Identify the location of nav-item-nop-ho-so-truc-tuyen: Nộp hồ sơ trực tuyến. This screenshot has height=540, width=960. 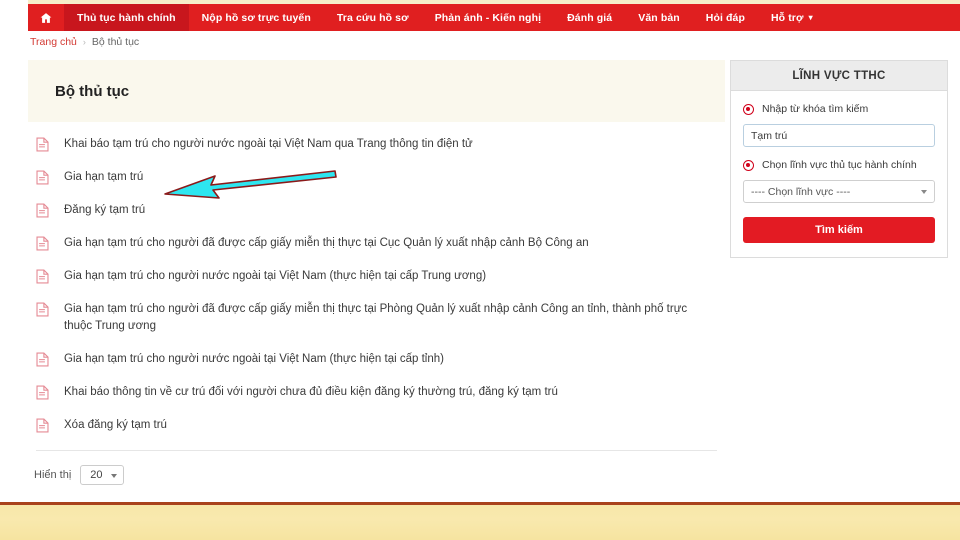
(256, 17).